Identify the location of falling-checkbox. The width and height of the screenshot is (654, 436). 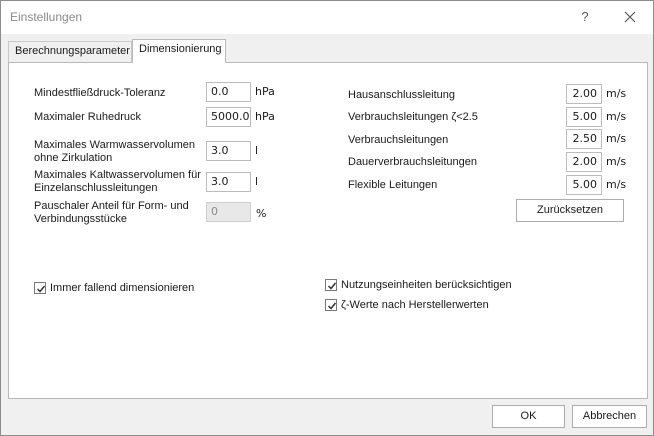
(40, 288).